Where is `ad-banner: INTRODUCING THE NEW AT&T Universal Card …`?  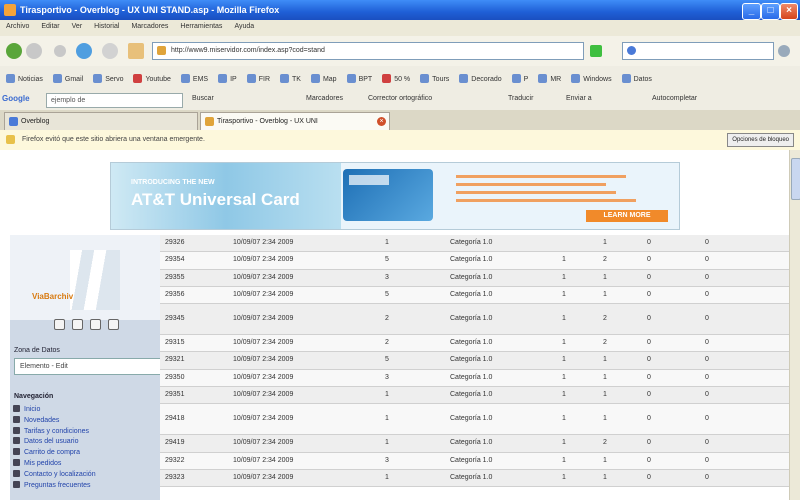 ad-banner: INTRODUCING THE NEW AT&T Universal Card … is located at coordinates (395, 196).